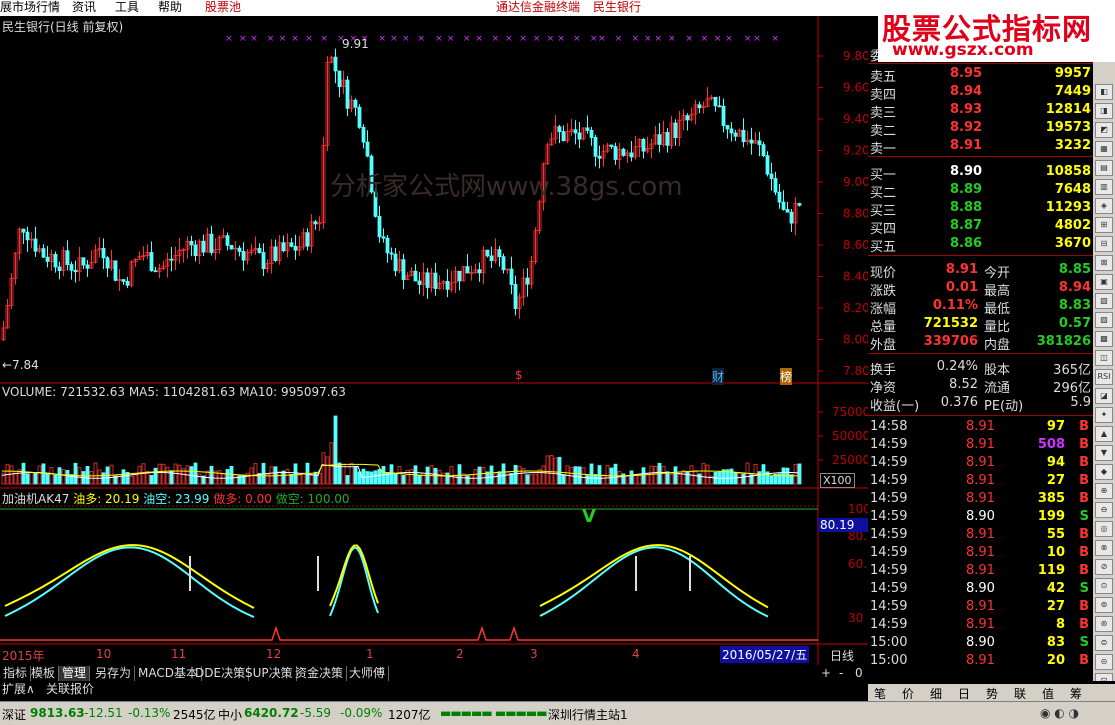 The width and height of the screenshot is (1115, 725). I want to click on zoom-out-button: -, so click(841, 673).